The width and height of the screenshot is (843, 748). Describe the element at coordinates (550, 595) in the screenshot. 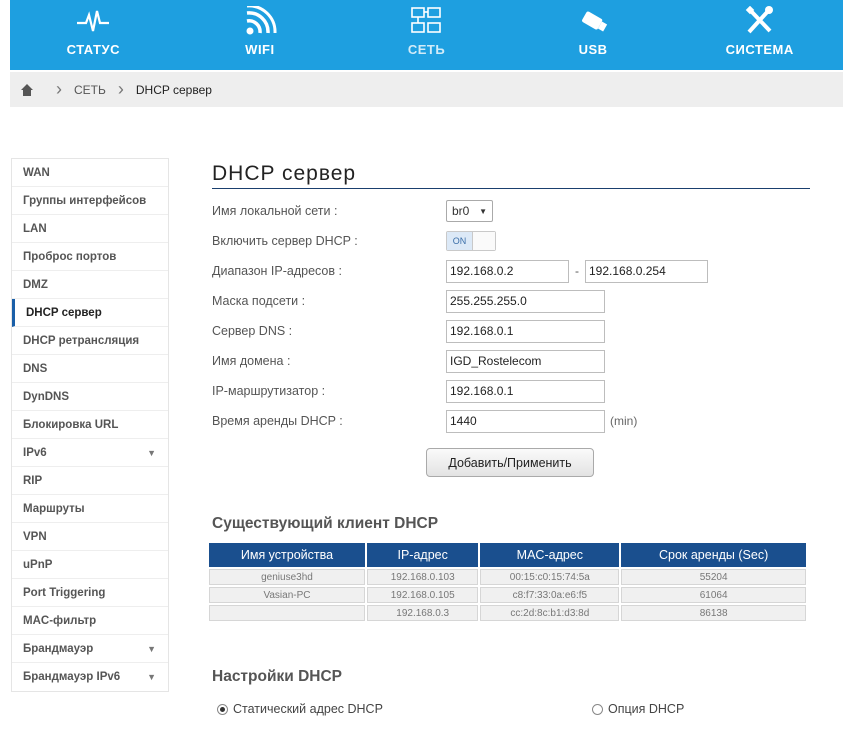

I see `table-cell: c8:f7:33:0a:e6:f5` at that location.